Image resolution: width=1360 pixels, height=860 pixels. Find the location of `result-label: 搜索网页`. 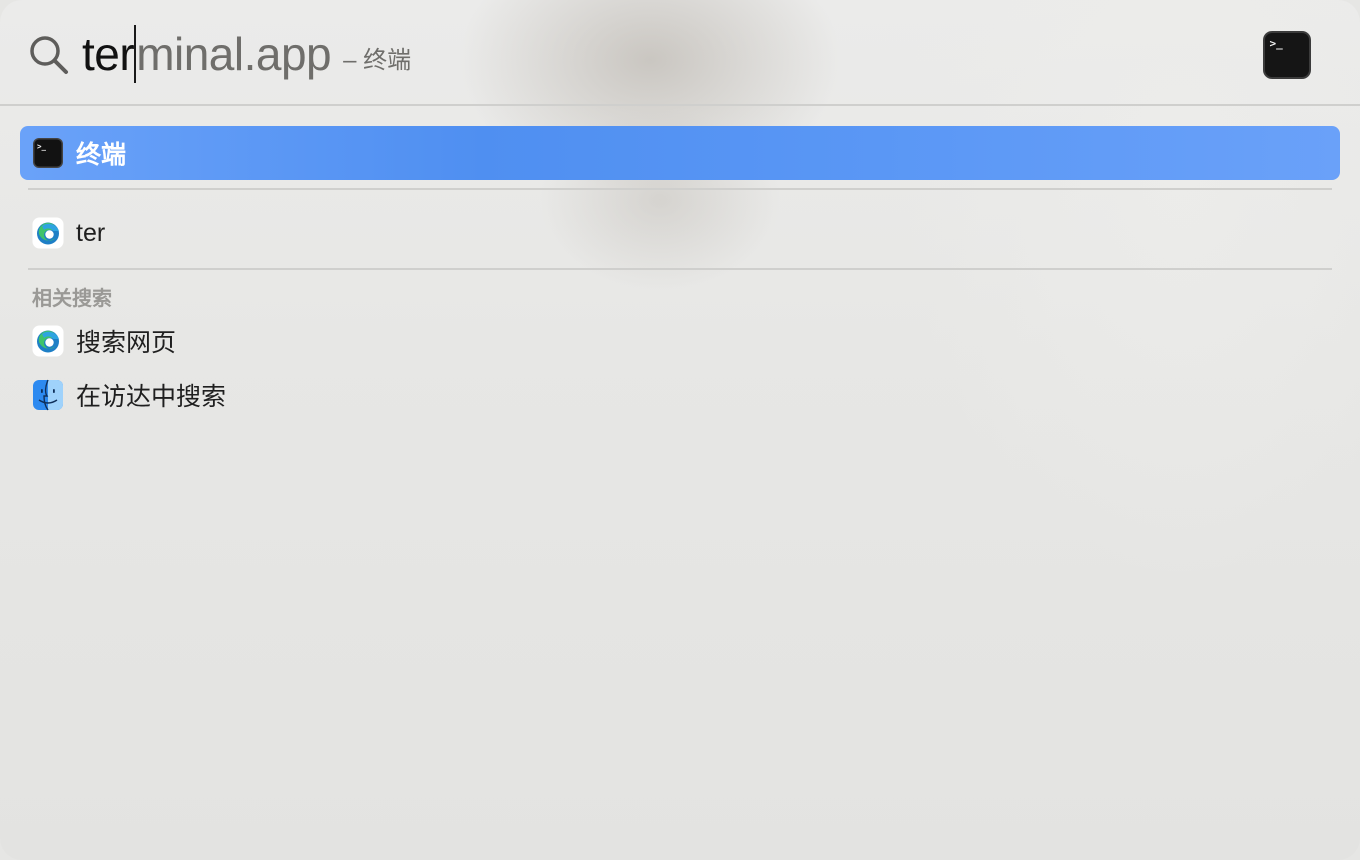

result-label: 搜索网页 is located at coordinates (126, 343).